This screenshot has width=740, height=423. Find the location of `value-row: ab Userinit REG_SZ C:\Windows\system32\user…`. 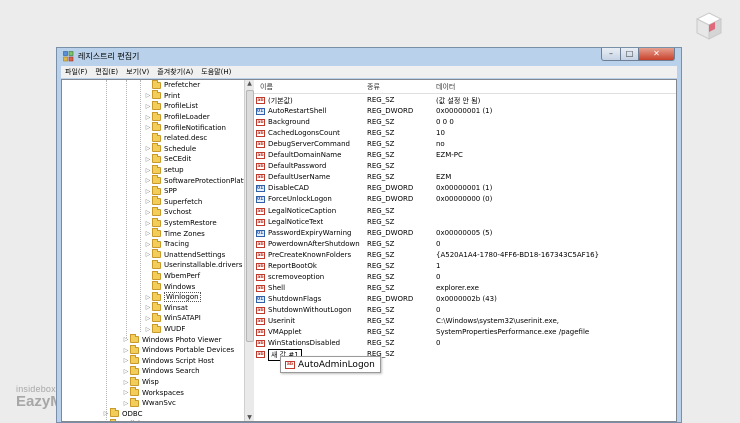

value-row: ab Userinit REG_SZ C:\Windows\system32\user… is located at coordinates (465, 321).